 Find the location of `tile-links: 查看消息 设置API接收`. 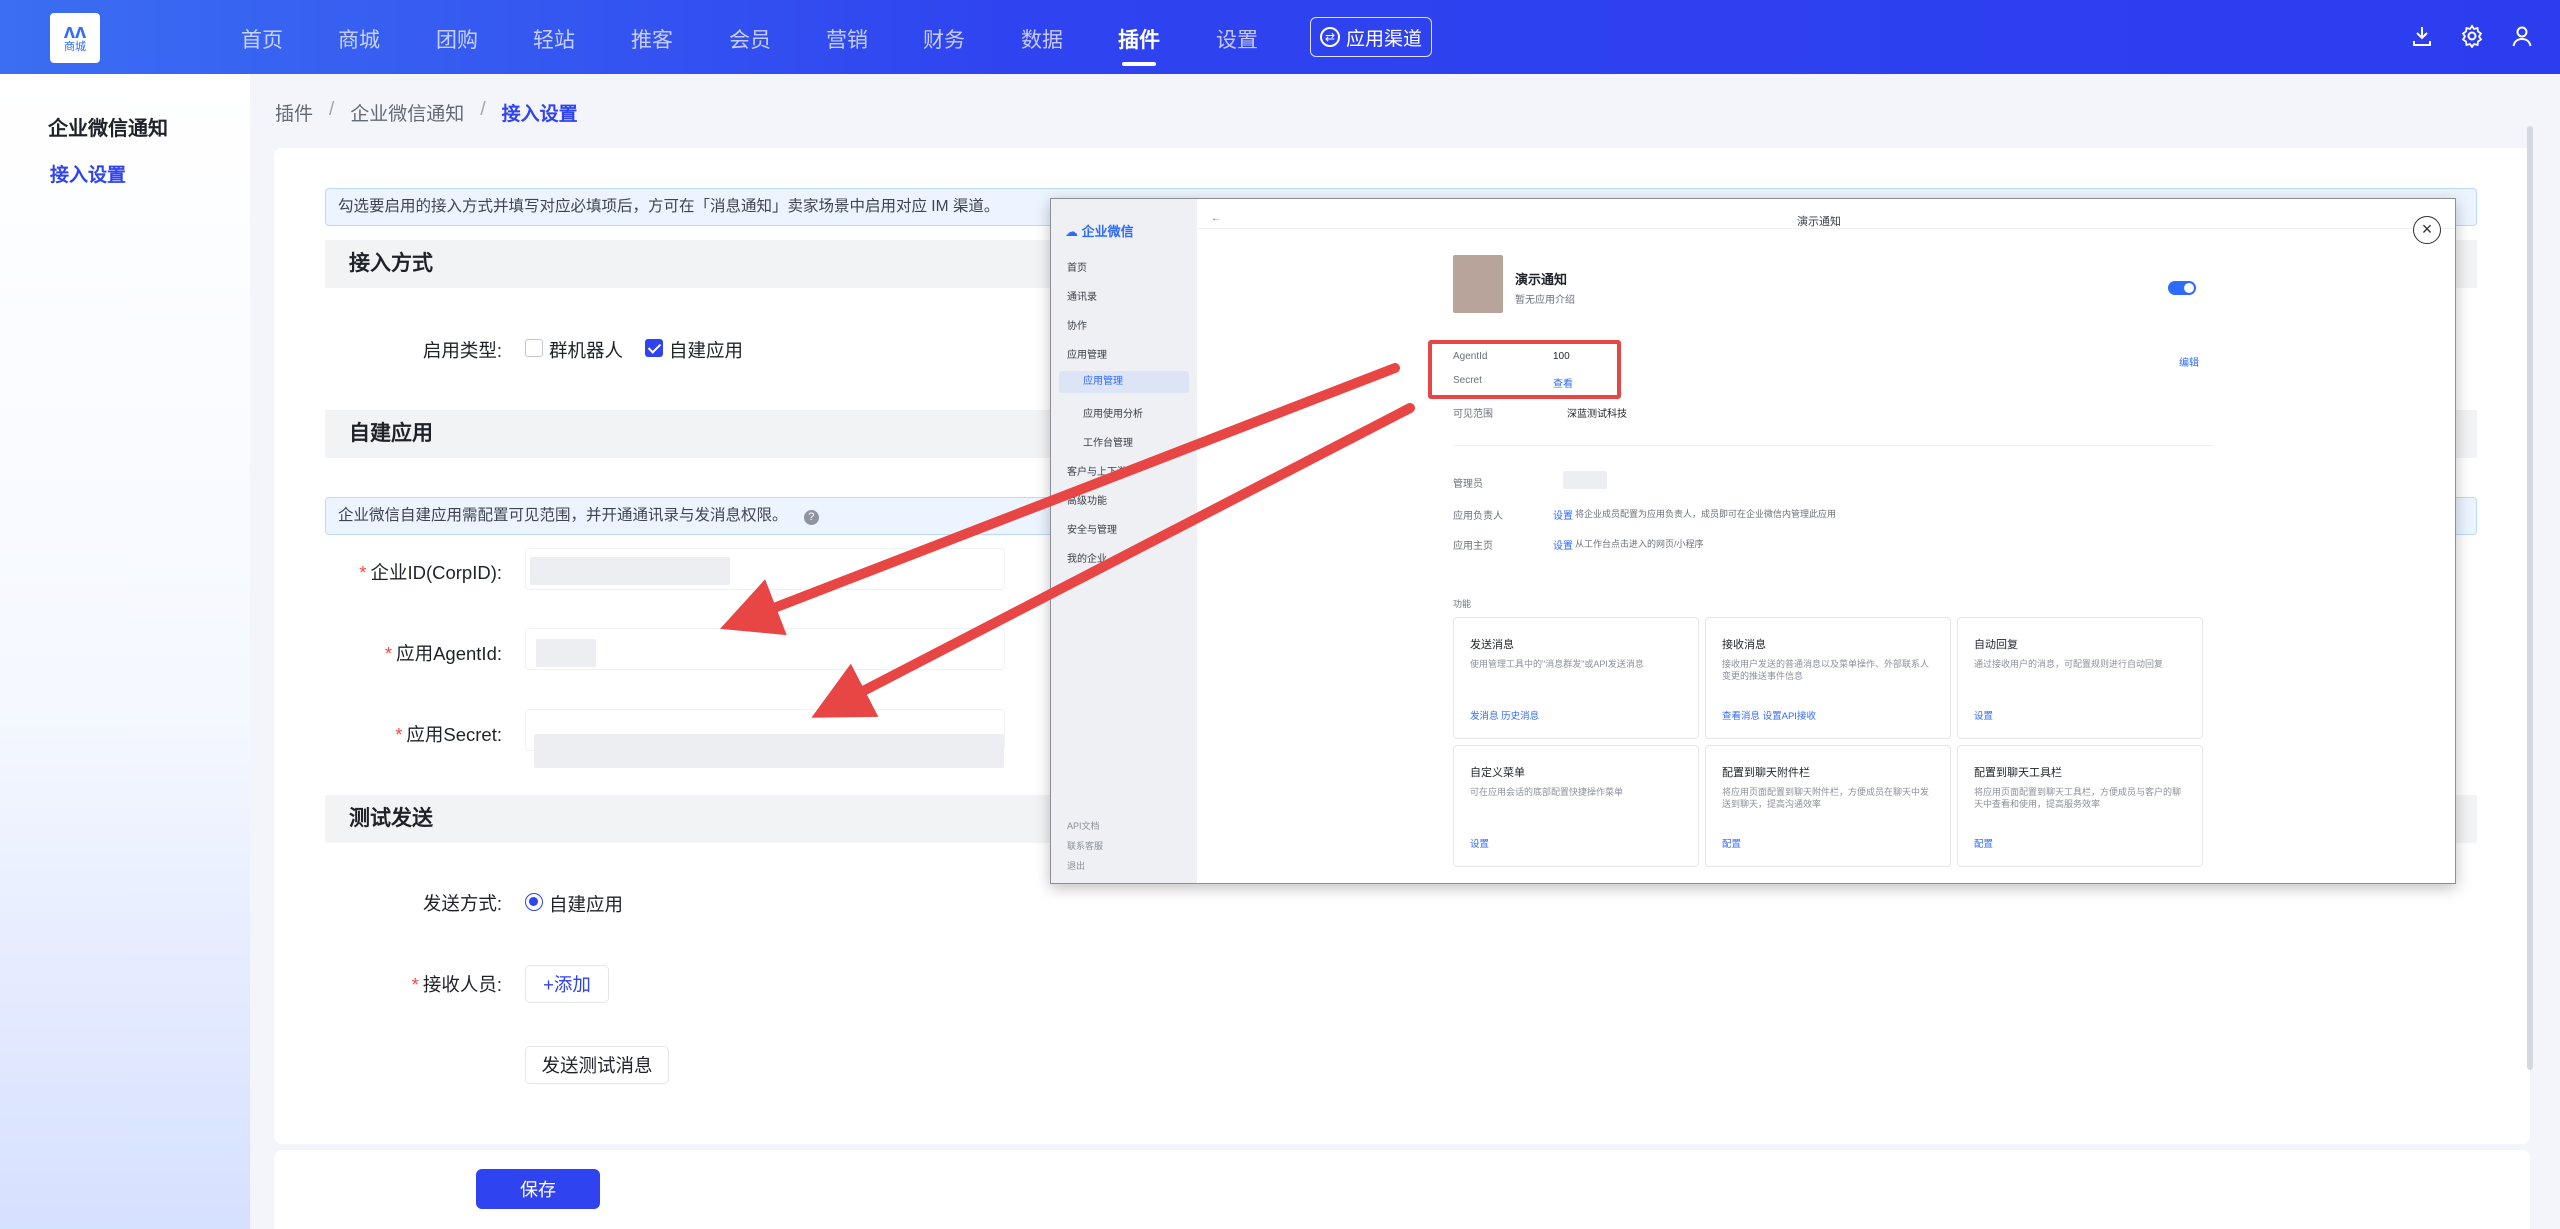

tile-links: 查看消息 设置API接收 is located at coordinates (1769, 716).